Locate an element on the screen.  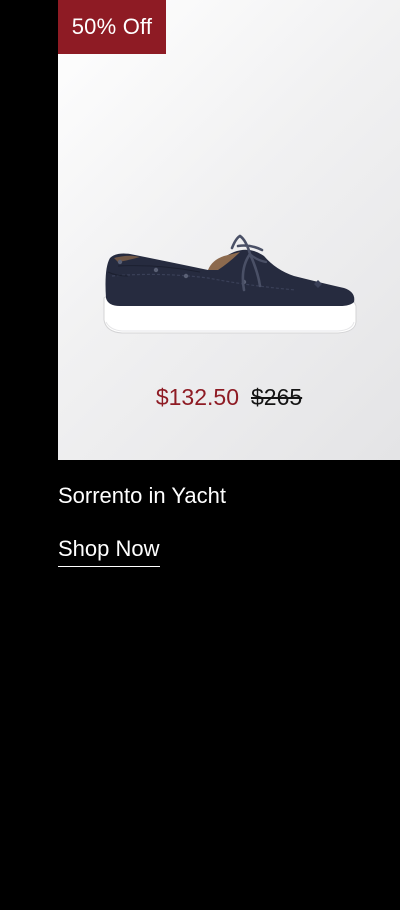
discount-badge: 50% Off is located at coordinates (112, 27).